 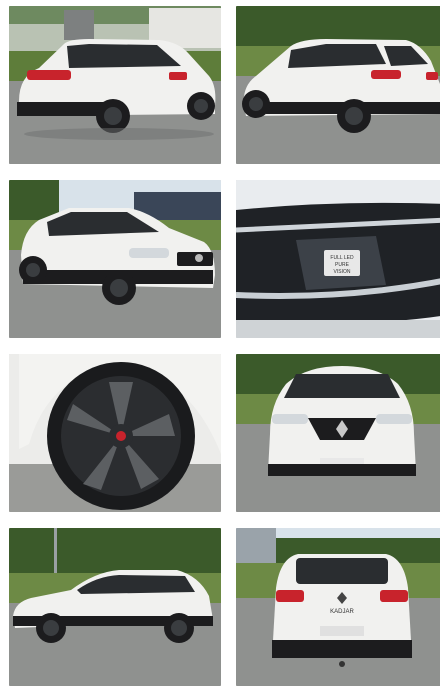 I want to click on svg-text: VISION, so click(x=342, y=272).